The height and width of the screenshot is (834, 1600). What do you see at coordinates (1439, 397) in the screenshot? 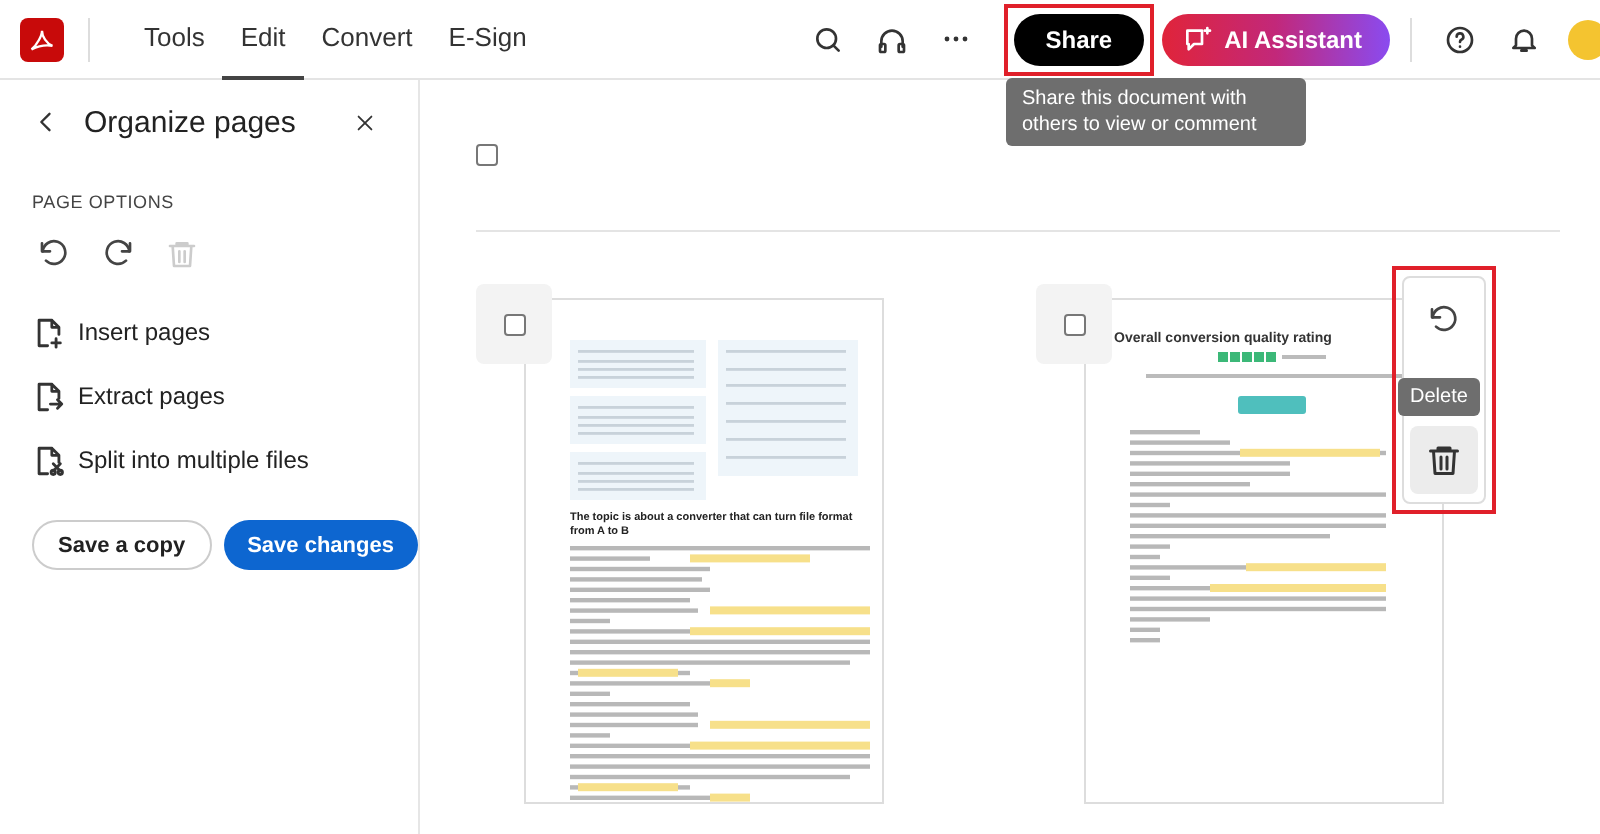
I see `delete-tooltip: Delete` at bounding box center [1439, 397].